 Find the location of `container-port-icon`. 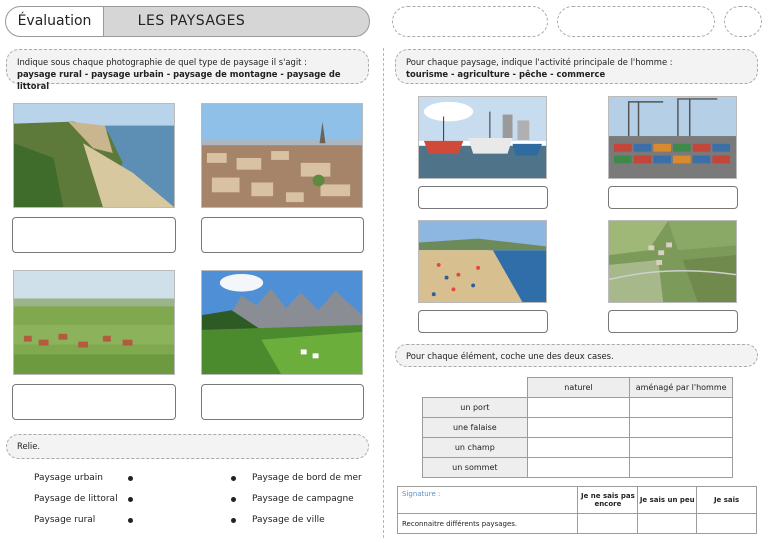

container-port-icon is located at coordinates (672, 137).